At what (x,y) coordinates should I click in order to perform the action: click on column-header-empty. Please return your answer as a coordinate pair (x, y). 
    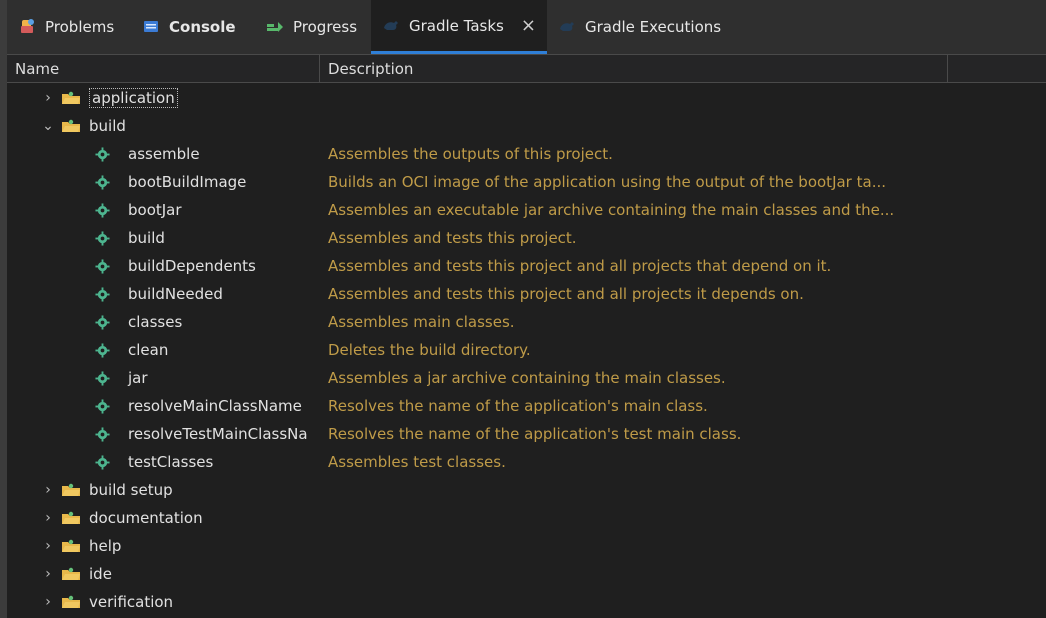
    Looking at the image, I should click on (997, 69).